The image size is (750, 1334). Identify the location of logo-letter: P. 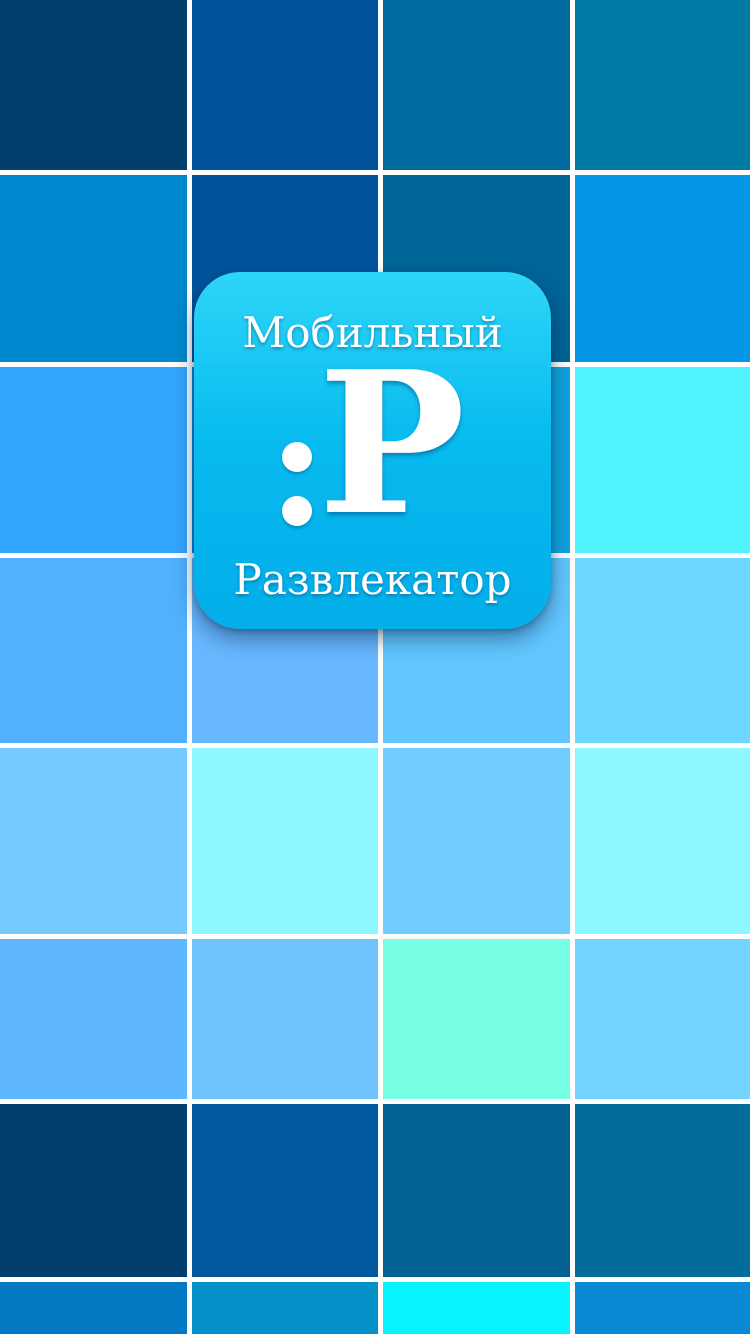
(392, 444).